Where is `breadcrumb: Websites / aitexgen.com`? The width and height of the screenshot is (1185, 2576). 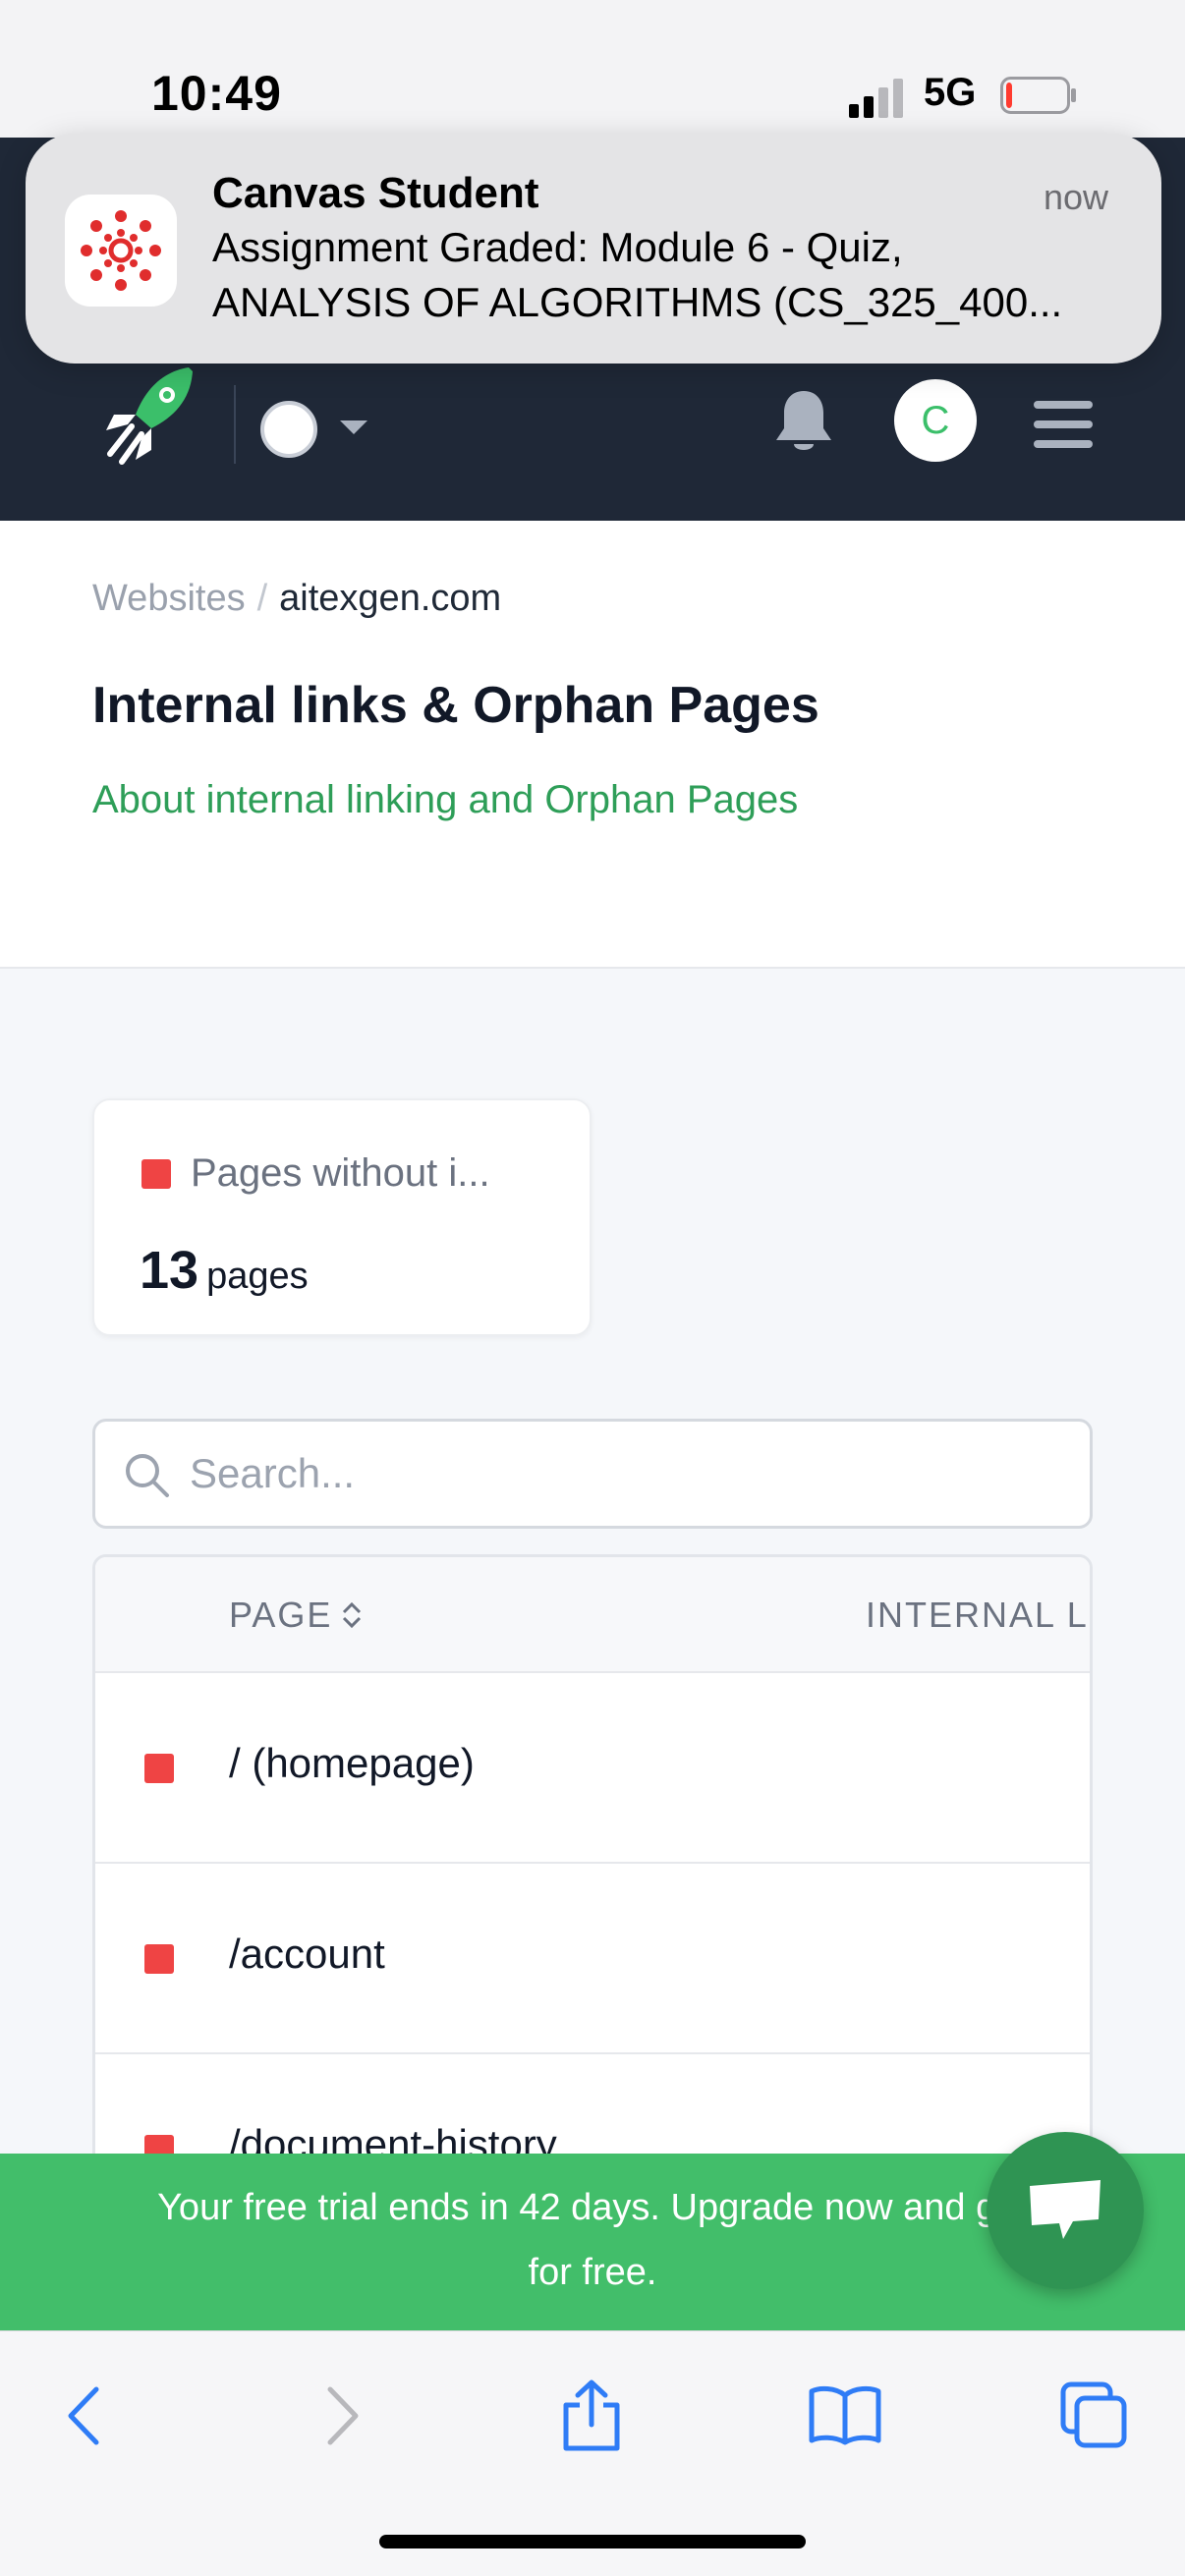
breadcrumb: Websites / aitexgen.com is located at coordinates (296, 599).